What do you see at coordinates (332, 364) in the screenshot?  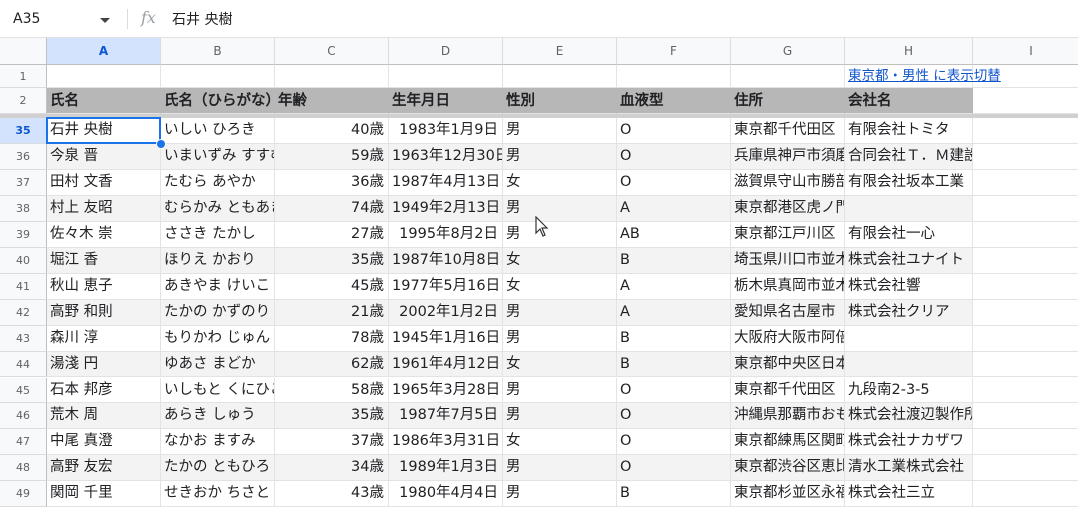 I see `cell-c: 62歳` at bounding box center [332, 364].